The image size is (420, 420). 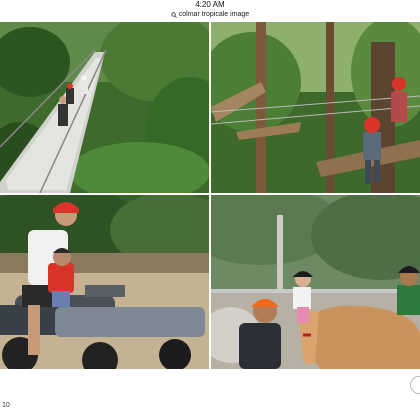 I want to click on search-lock-icon, so click(x=174, y=15).